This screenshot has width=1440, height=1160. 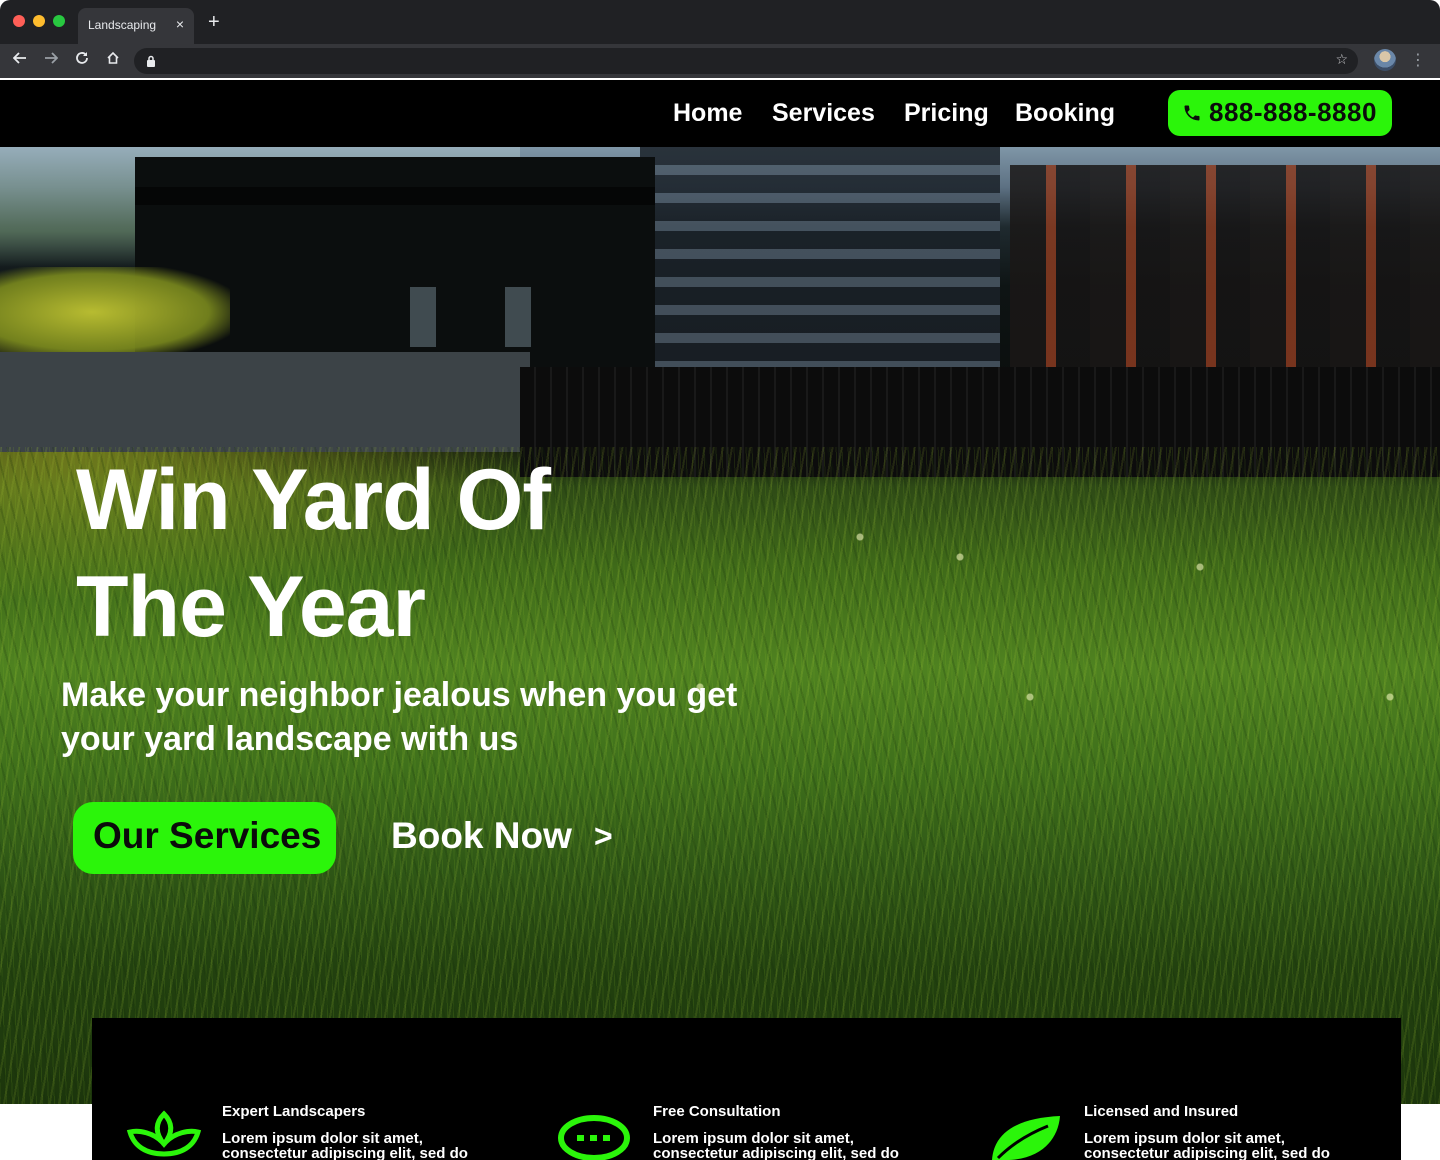 What do you see at coordinates (39, 21) in the screenshot?
I see `minimize-window-button` at bounding box center [39, 21].